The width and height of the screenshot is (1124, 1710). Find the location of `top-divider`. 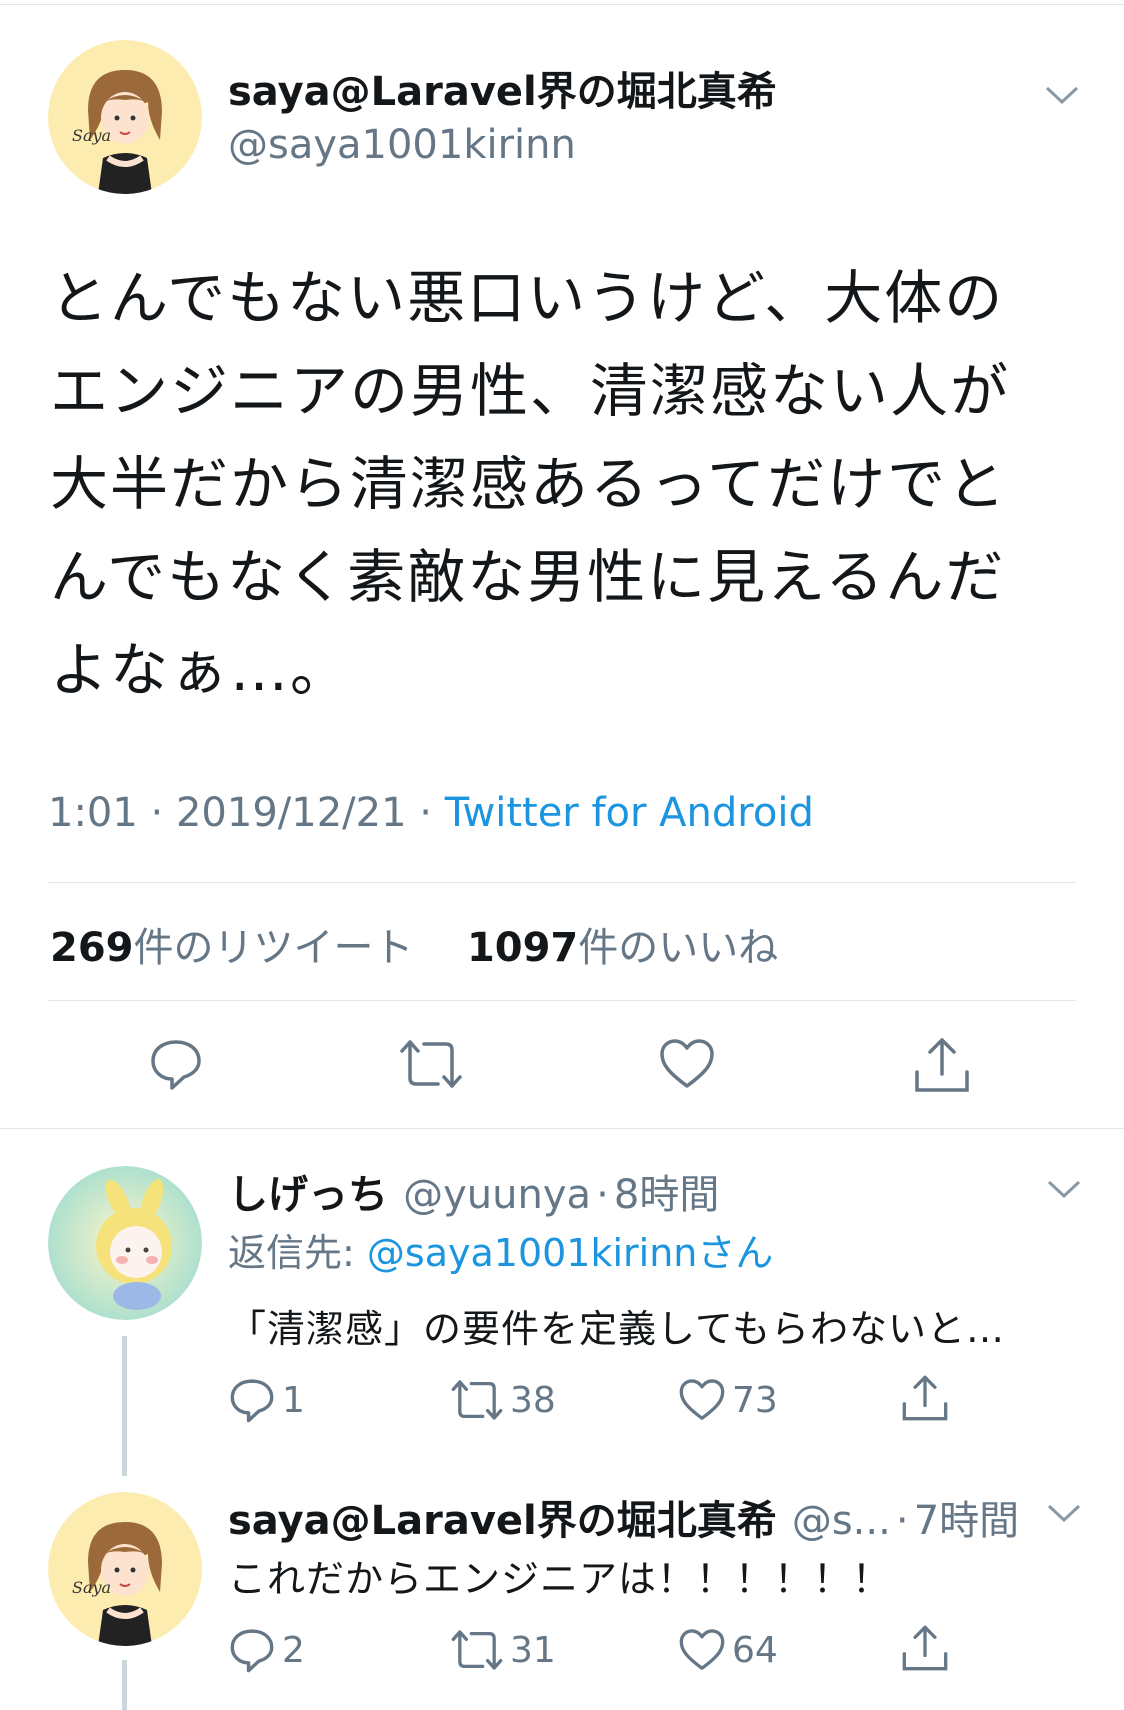

top-divider is located at coordinates (562, 2).